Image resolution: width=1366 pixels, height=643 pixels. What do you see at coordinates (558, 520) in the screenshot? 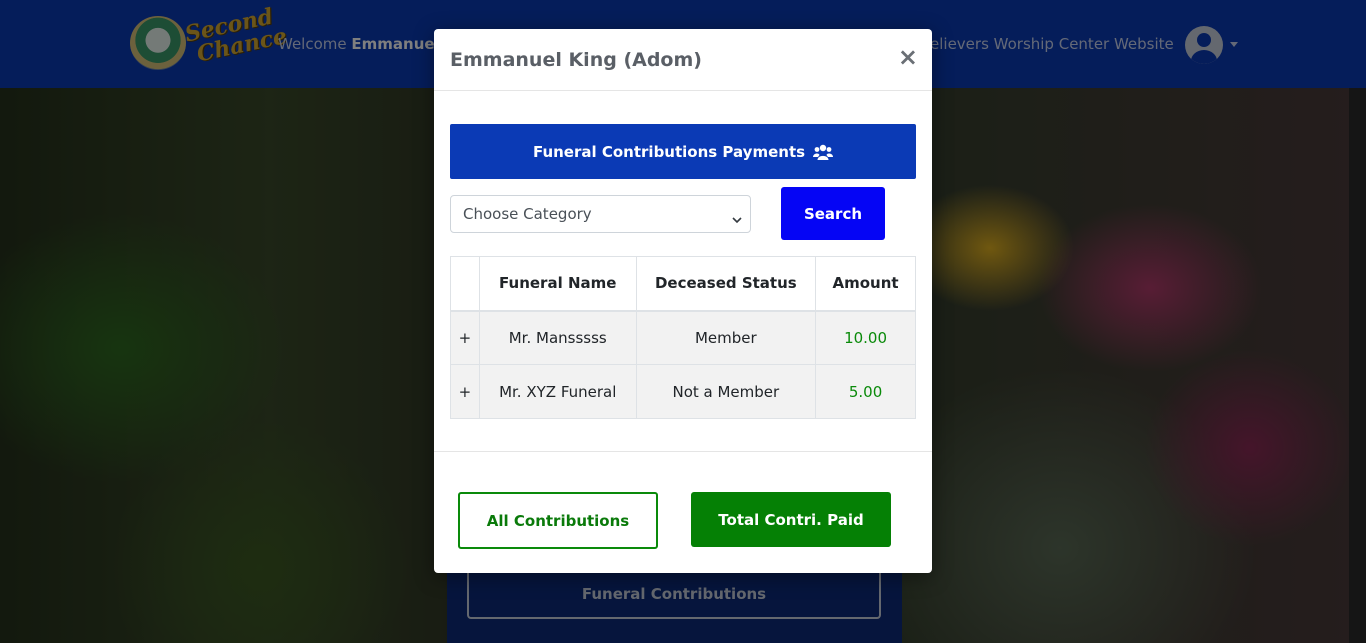
I see `all-contributions-button: All Contributions` at bounding box center [558, 520].